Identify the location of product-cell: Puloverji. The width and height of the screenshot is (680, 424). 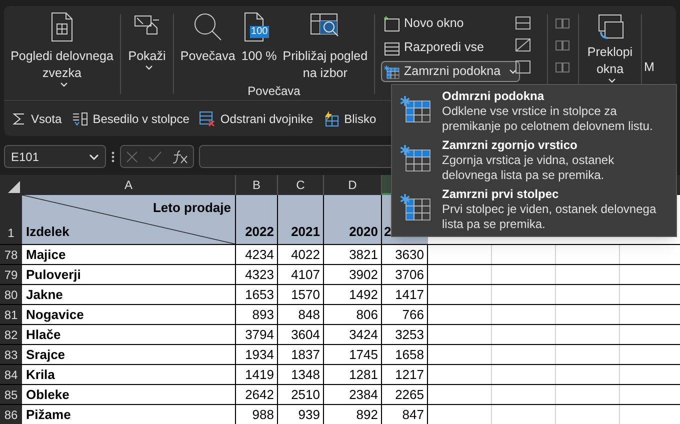
(129, 274).